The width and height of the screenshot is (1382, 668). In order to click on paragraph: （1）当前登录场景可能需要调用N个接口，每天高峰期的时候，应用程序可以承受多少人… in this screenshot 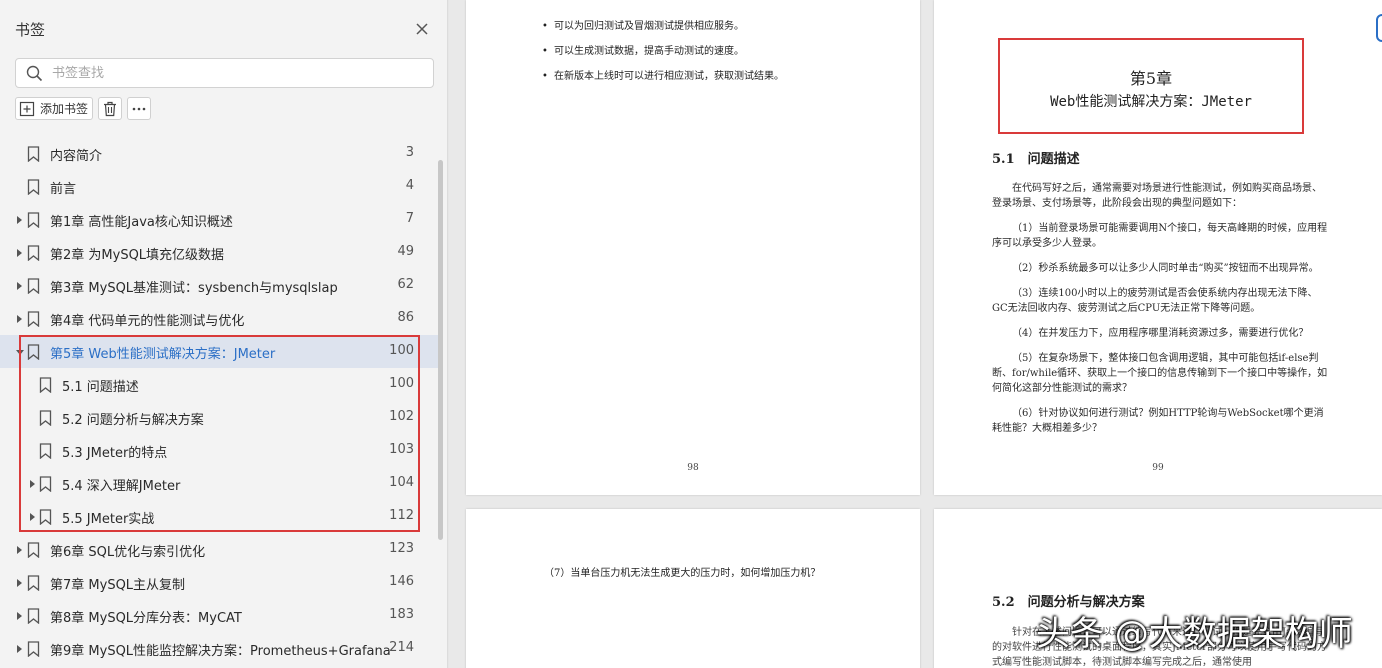, I will do `click(1160, 236)`.